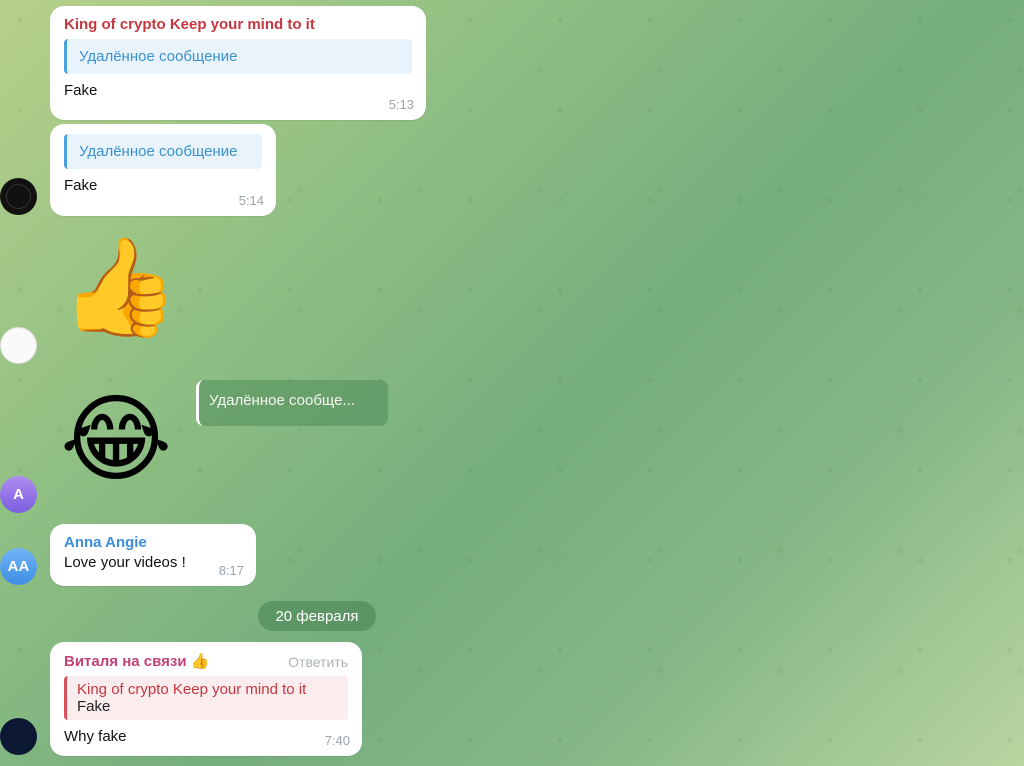 The image size is (1024, 766). I want to click on laughing-sticker: 😂, so click(116, 440).